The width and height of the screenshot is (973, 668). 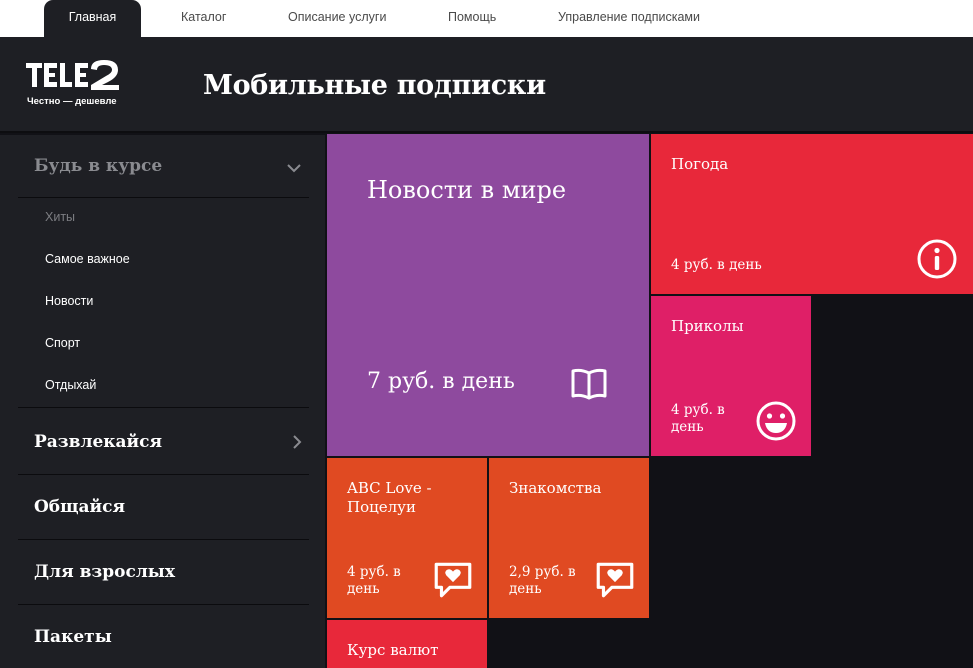 What do you see at coordinates (731, 376) in the screenshot?
I see `tile-jokes: Приколы 4 руб. в день` at bounding box center [731, 376].